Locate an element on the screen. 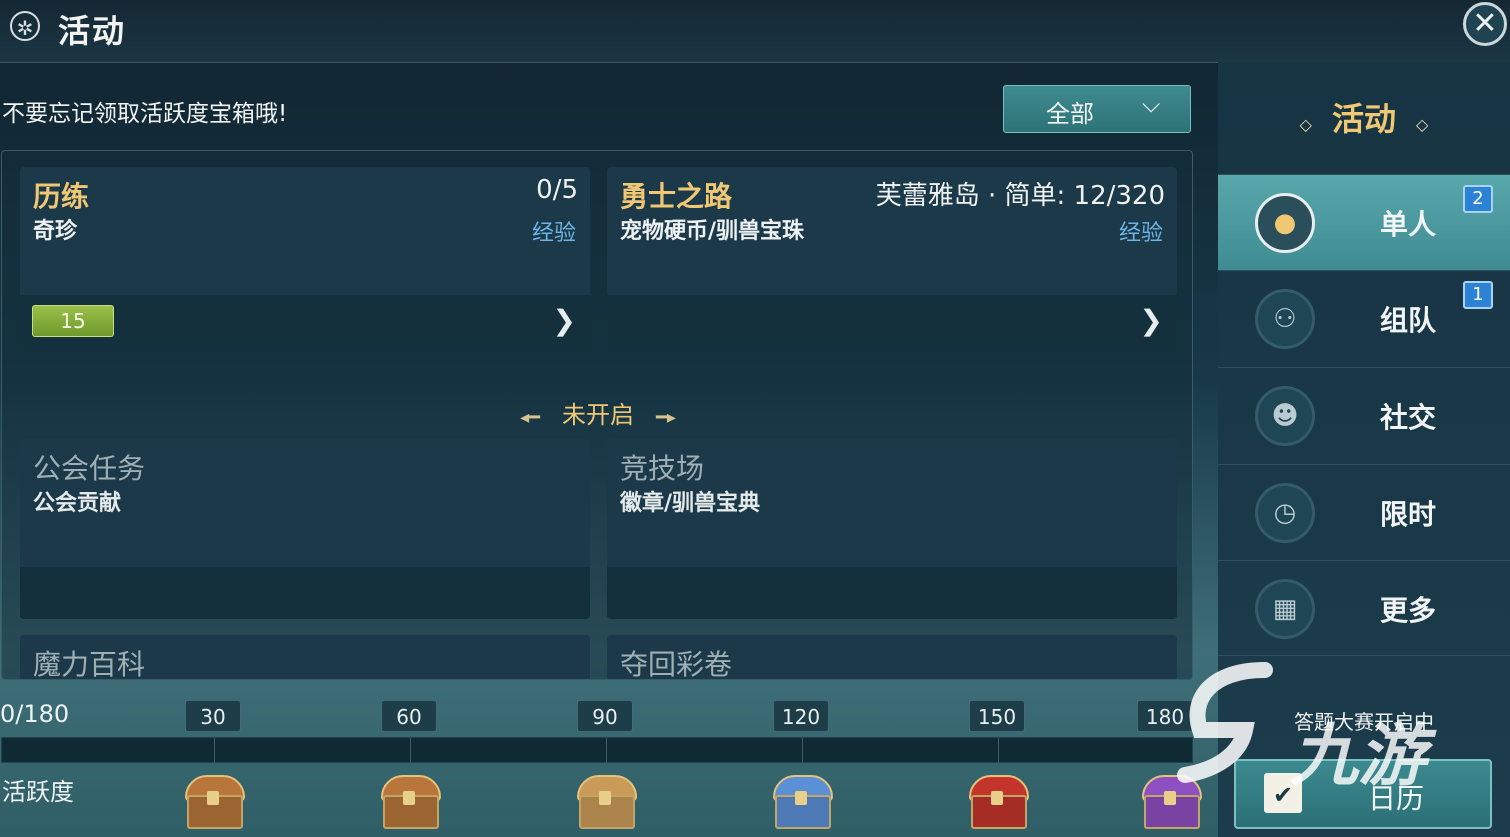 Image resolution: width=1510 pixels, height=837 pixels. card-title: 公会任务 is located at coordinates (89, 468).